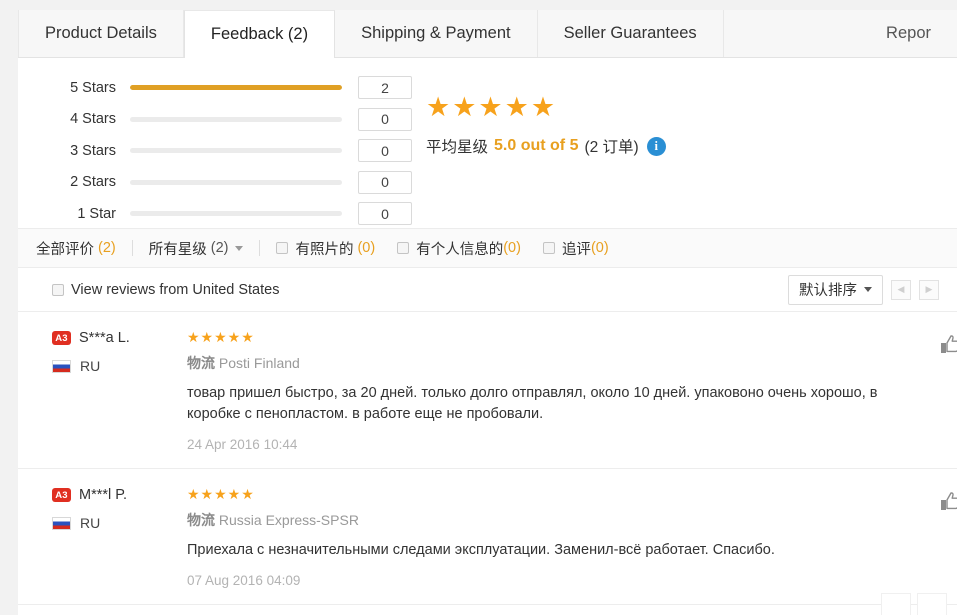 Image resolution: width=957 pixels, height=615 pixels. Describe the element at coordinates (239, 248) in the screenshot. I see `chevron-down-icon` at that location.